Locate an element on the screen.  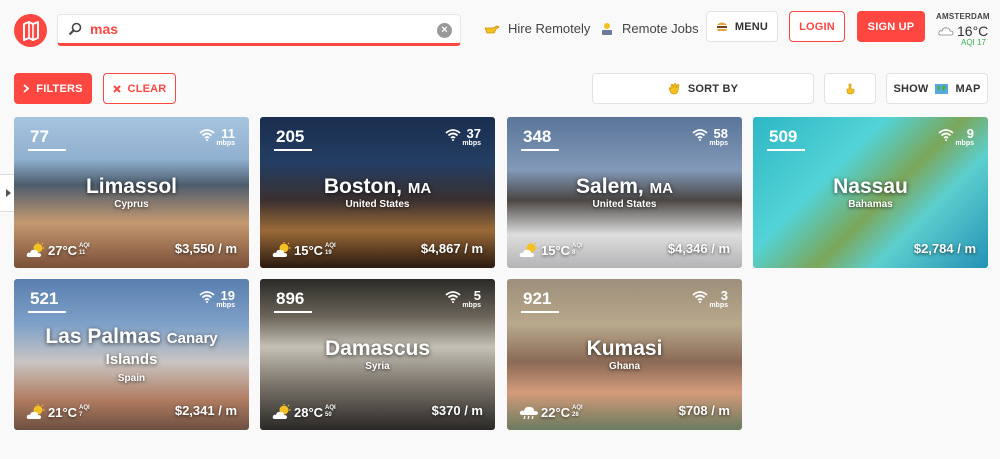
wifi-value: 19 is located at coordinates (227, 295).